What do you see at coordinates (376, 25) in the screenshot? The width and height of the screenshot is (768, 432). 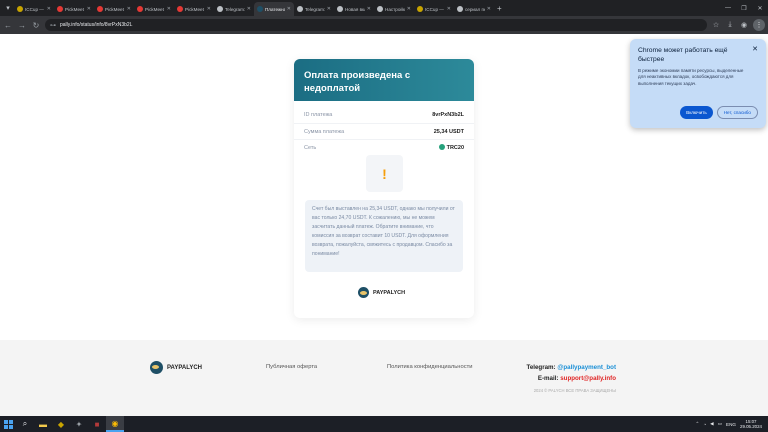 I see `address-bar: ⊶ pally.info/status/info/8vrPxN3b2L` at bounding box center [376, 25].